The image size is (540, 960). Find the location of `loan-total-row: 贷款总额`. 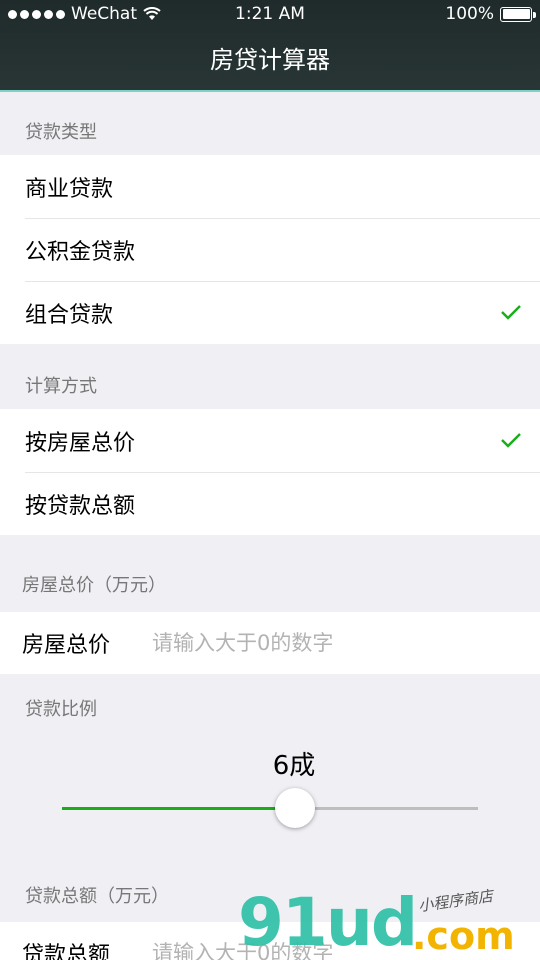

loan-total-row: 贷款总额 is located at coordinates (270, 941).